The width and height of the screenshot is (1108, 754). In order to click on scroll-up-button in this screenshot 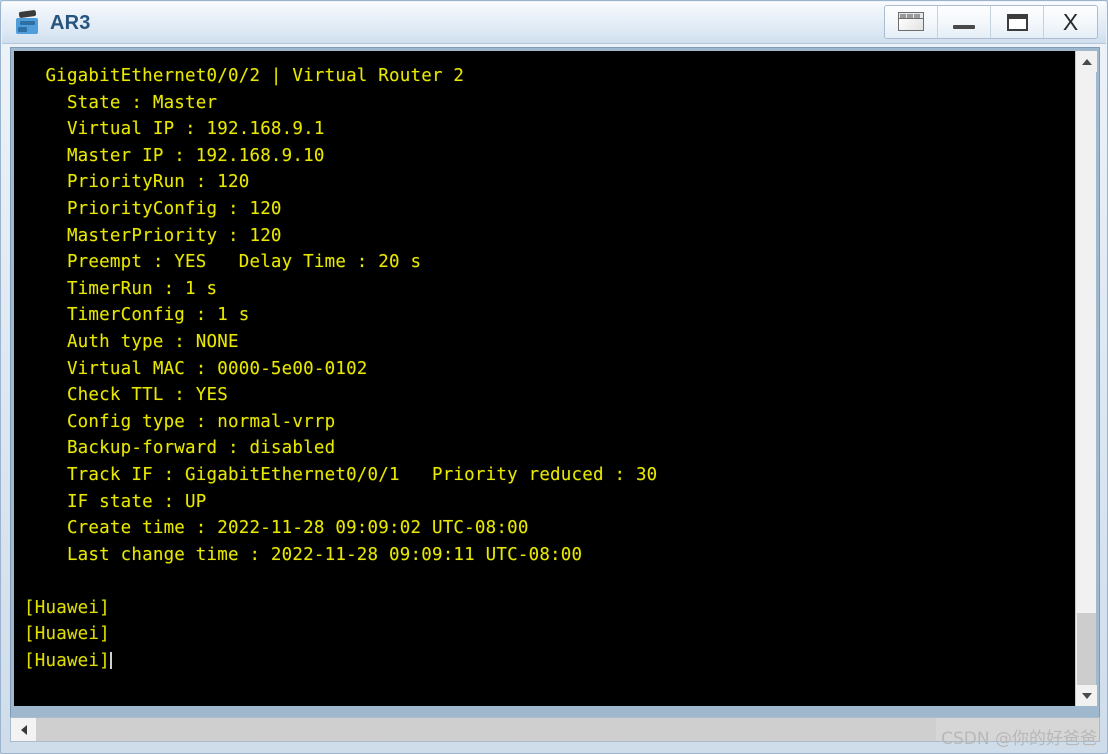, I will do `click(1086, 61)`.